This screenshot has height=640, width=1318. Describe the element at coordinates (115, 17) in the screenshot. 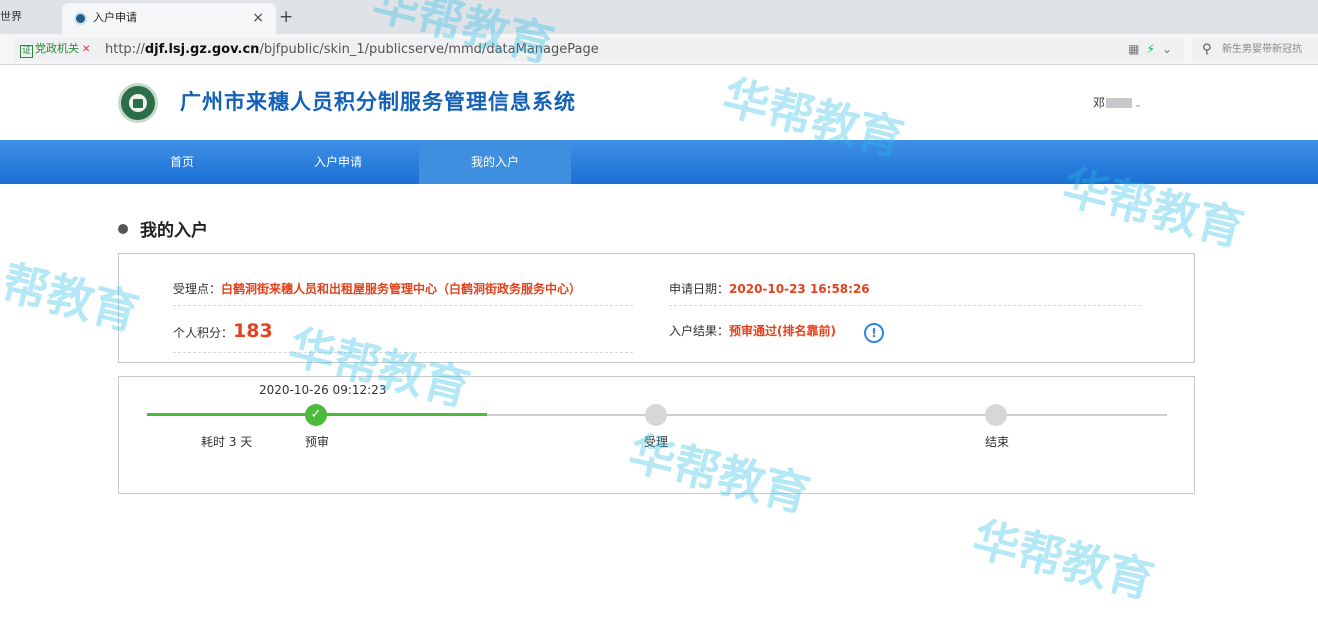

I see `tab-title: 入户申请` at that location.